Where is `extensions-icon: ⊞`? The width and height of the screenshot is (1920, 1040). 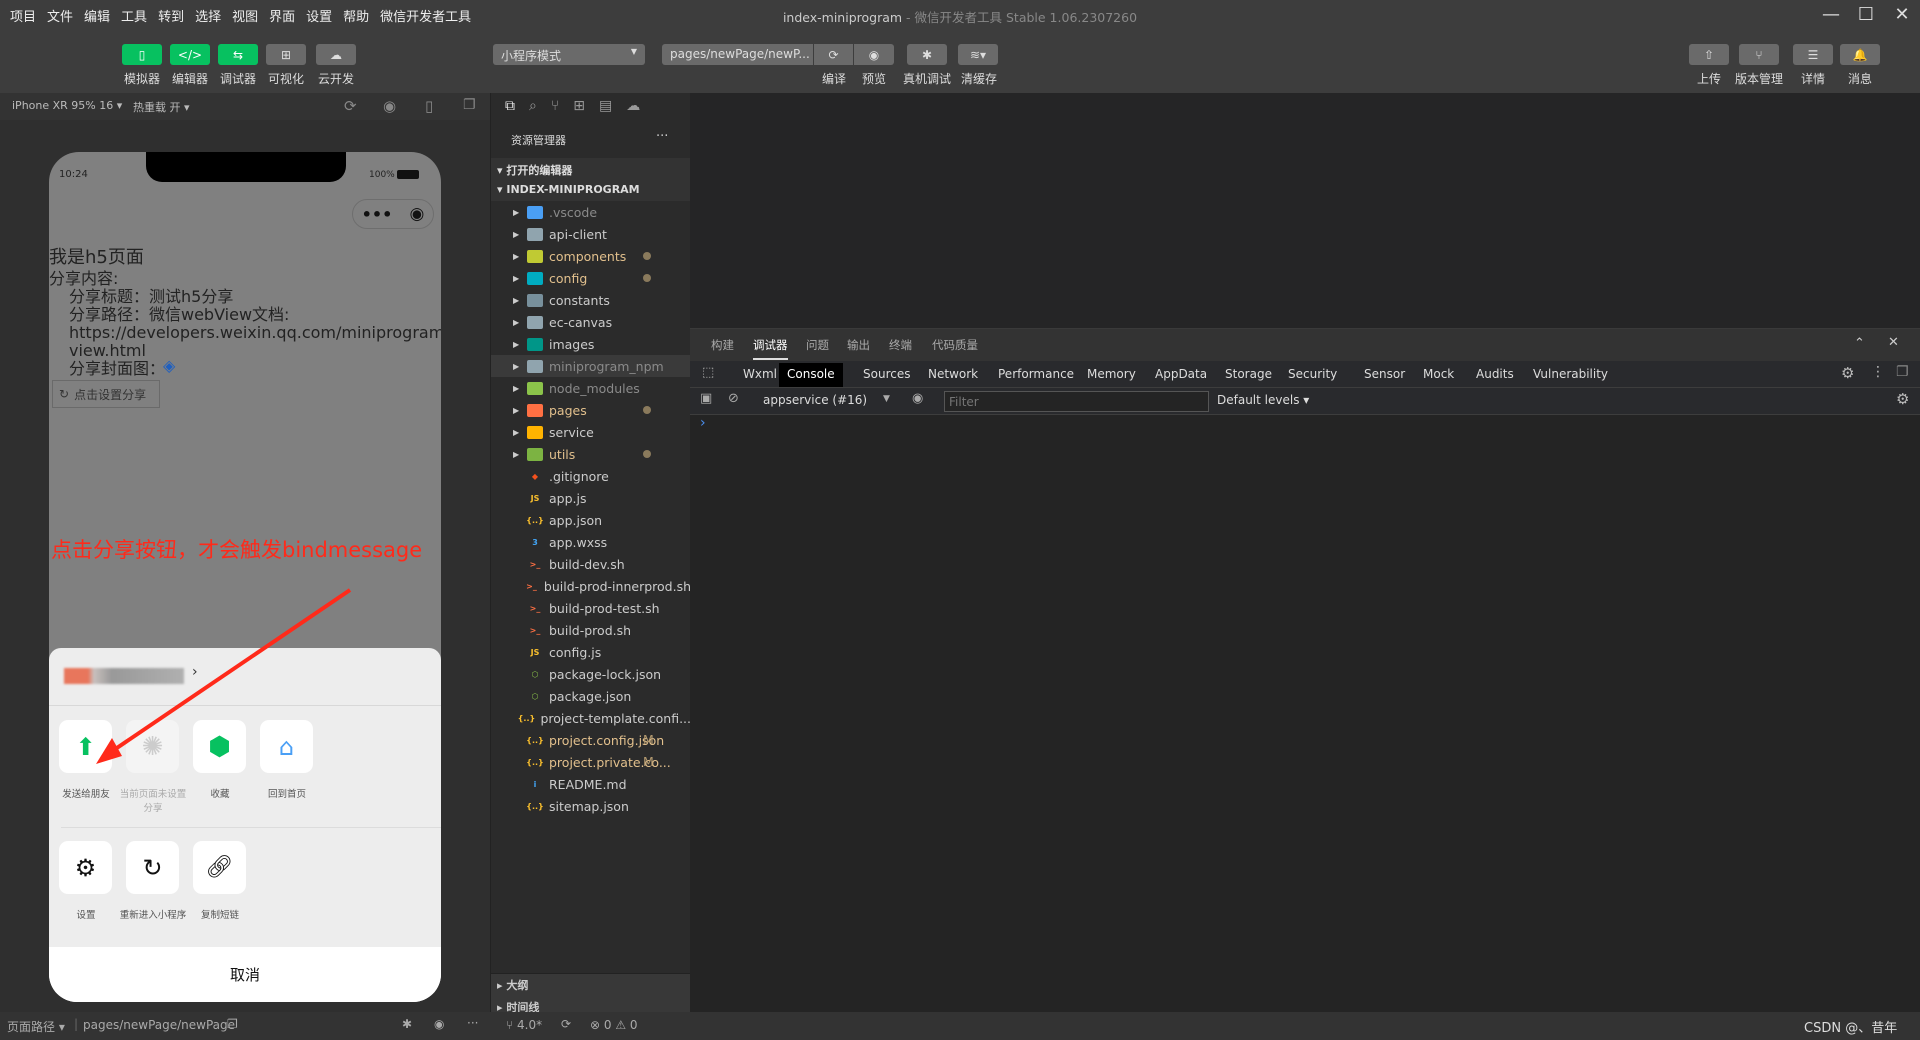 extensions-icon: ⊞ is located at coordinates (579, 109).